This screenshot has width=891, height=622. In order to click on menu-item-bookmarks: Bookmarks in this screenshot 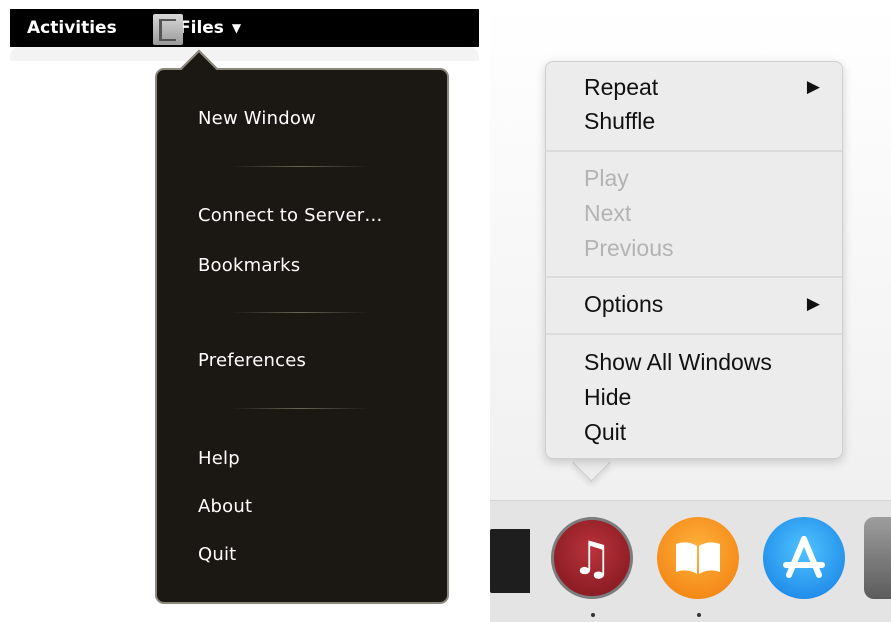, I will do `click(249, 265)`.